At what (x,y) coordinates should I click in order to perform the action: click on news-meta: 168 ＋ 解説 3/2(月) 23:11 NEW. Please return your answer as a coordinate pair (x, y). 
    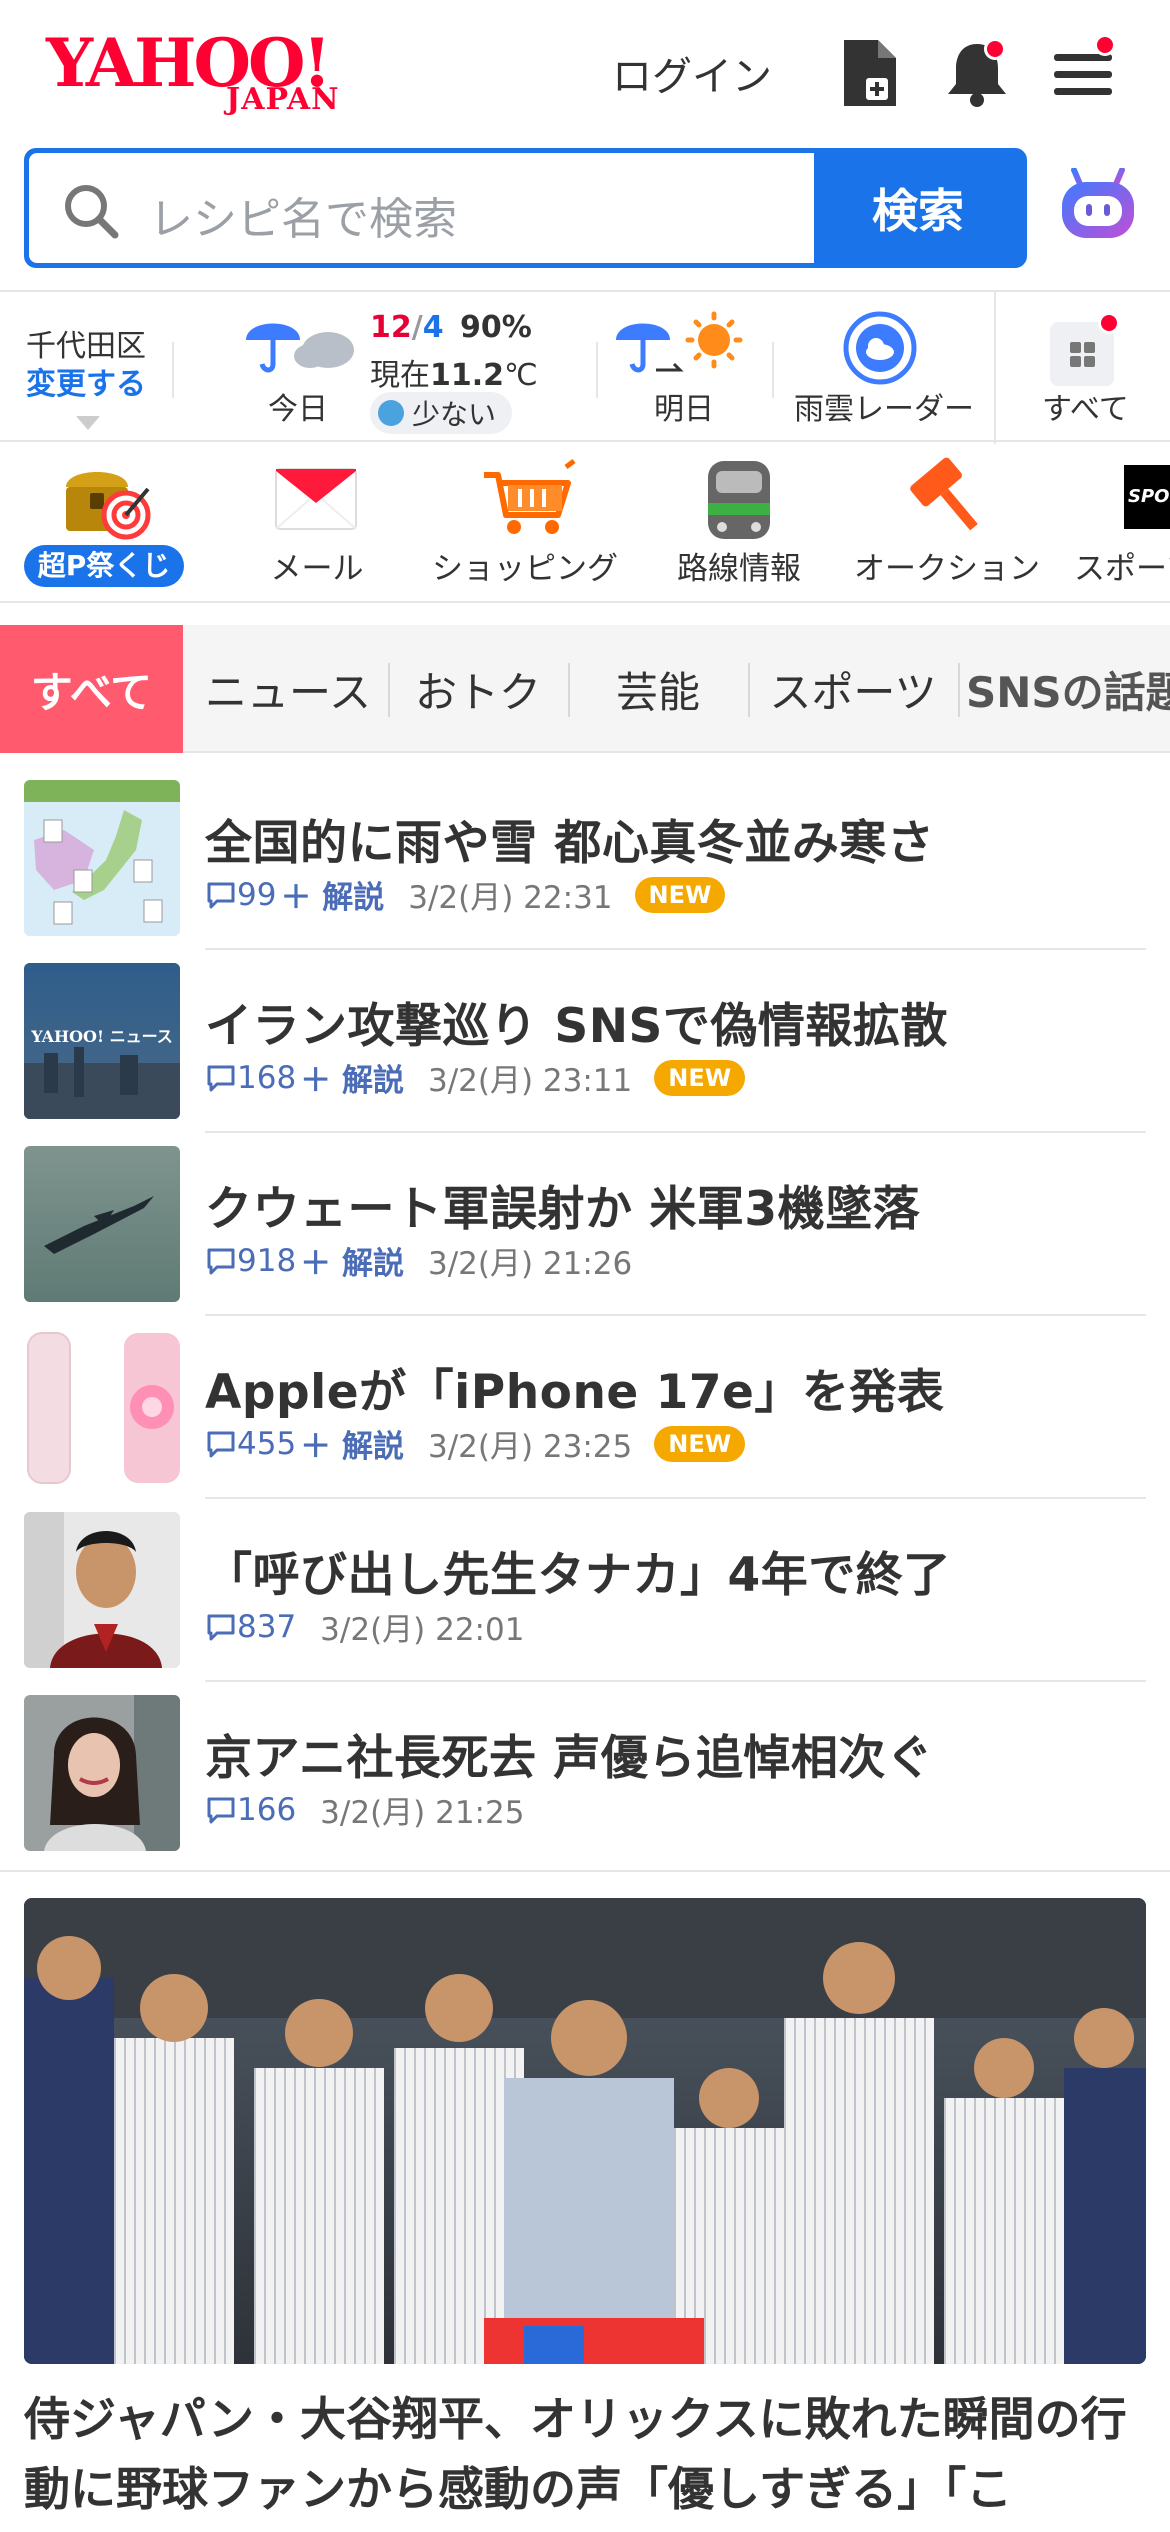
    Looking at the image, I should click on (475, 1077).